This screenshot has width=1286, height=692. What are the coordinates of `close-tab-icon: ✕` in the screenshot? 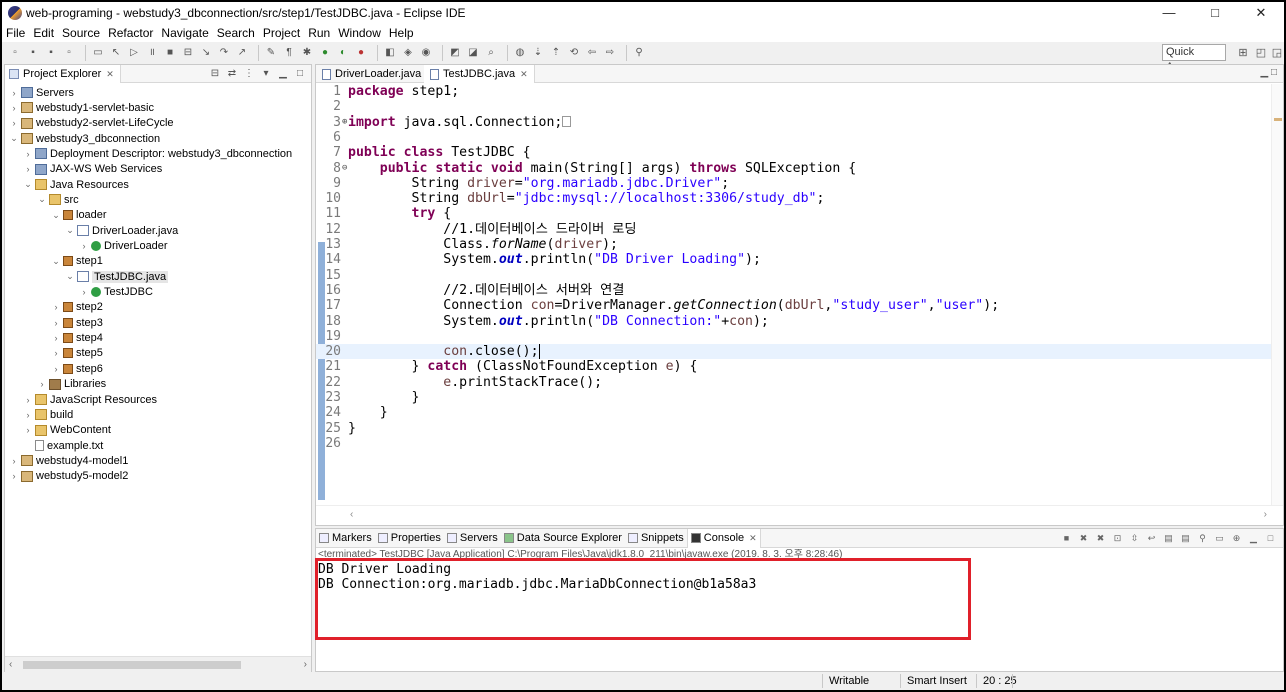 It's located at (524, 74).